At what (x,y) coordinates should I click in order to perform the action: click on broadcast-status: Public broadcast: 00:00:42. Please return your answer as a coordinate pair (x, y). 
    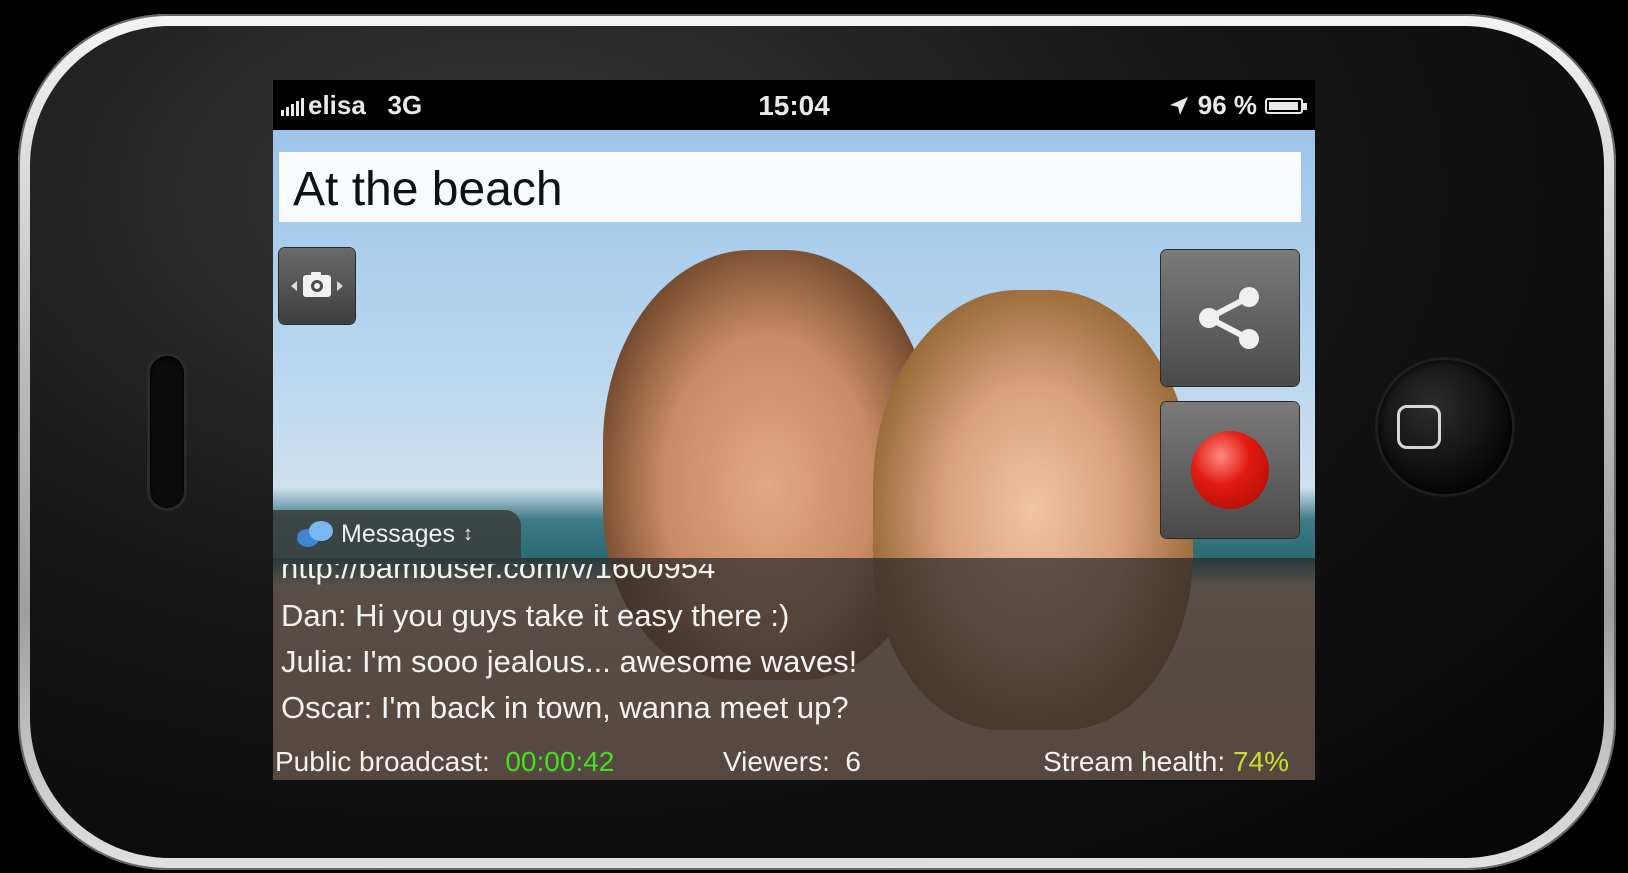
    Looking at the image, I should click on (444, 762).